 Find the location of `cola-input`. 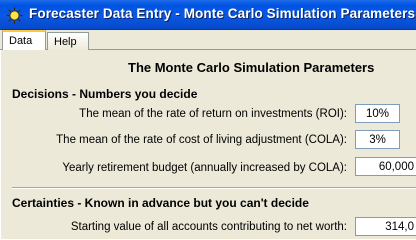

cola-input is located at coordinates (377, 139).